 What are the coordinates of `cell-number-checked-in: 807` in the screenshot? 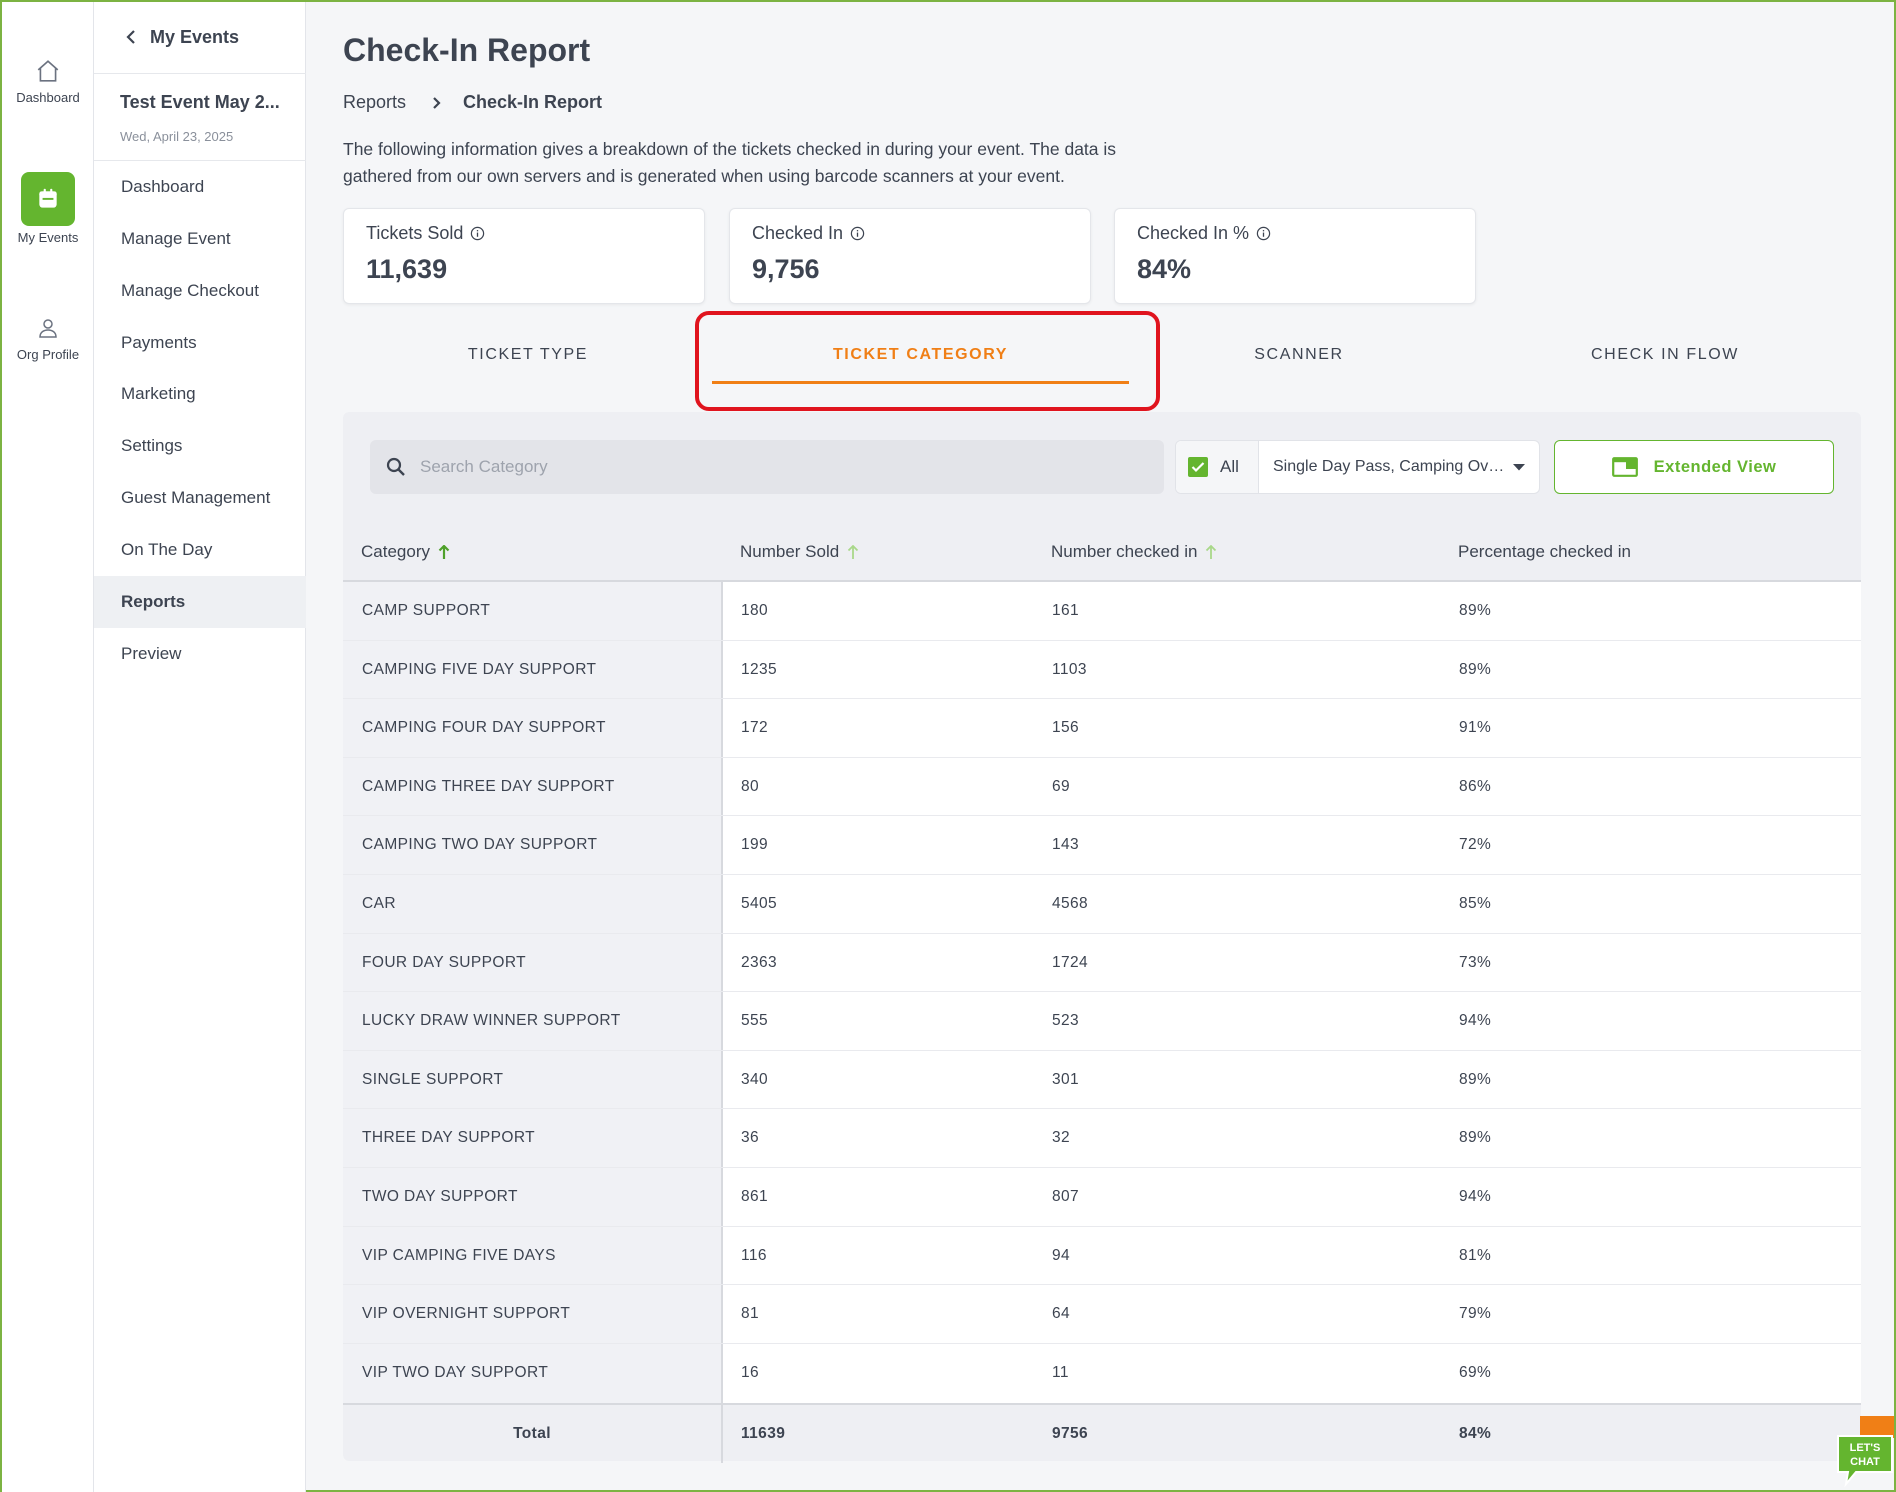 It's located at (1066, 1196).